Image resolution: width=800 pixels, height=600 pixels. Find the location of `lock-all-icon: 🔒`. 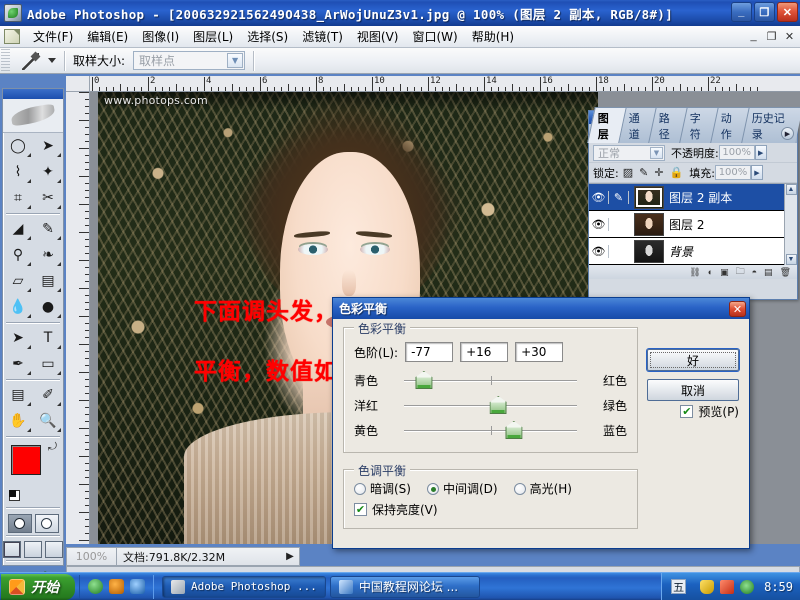

lock-all-icon: 🔒 is located at coordinates (677, 172).